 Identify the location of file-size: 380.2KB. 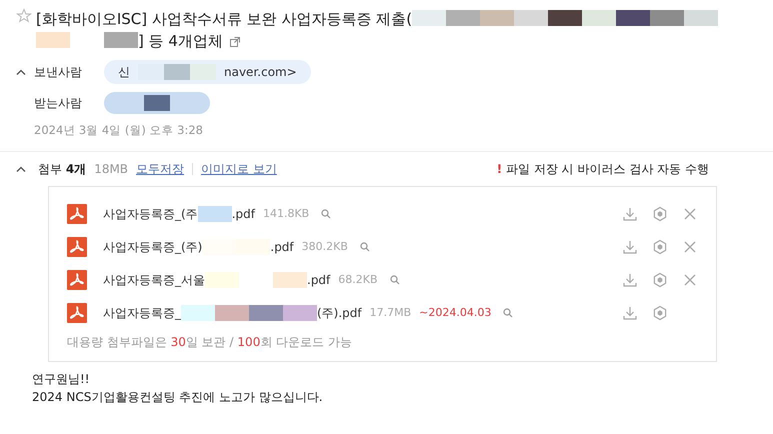
(325, 246).